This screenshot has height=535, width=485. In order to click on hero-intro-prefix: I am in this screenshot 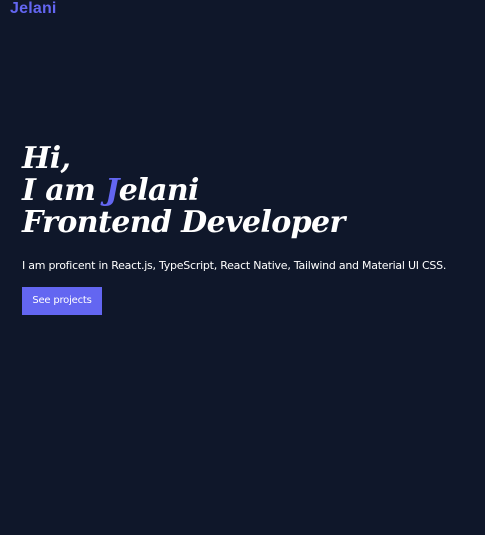, I will do `click(64, 190)`.